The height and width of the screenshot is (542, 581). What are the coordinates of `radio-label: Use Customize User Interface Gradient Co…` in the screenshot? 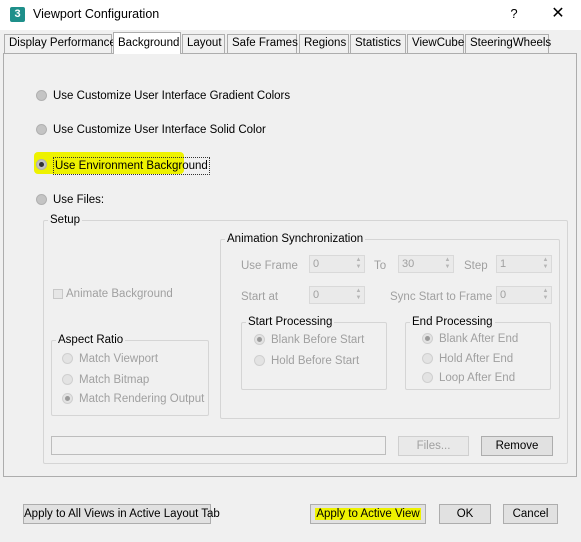 It's located at (172, 96).